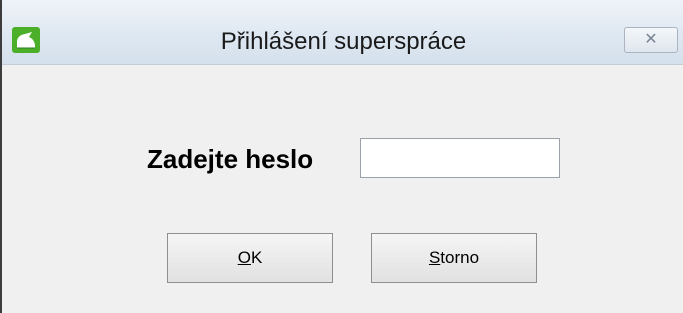 This screenshot has height=313, width=683. I want to click on ok-access-key: O, so click(244, 257).